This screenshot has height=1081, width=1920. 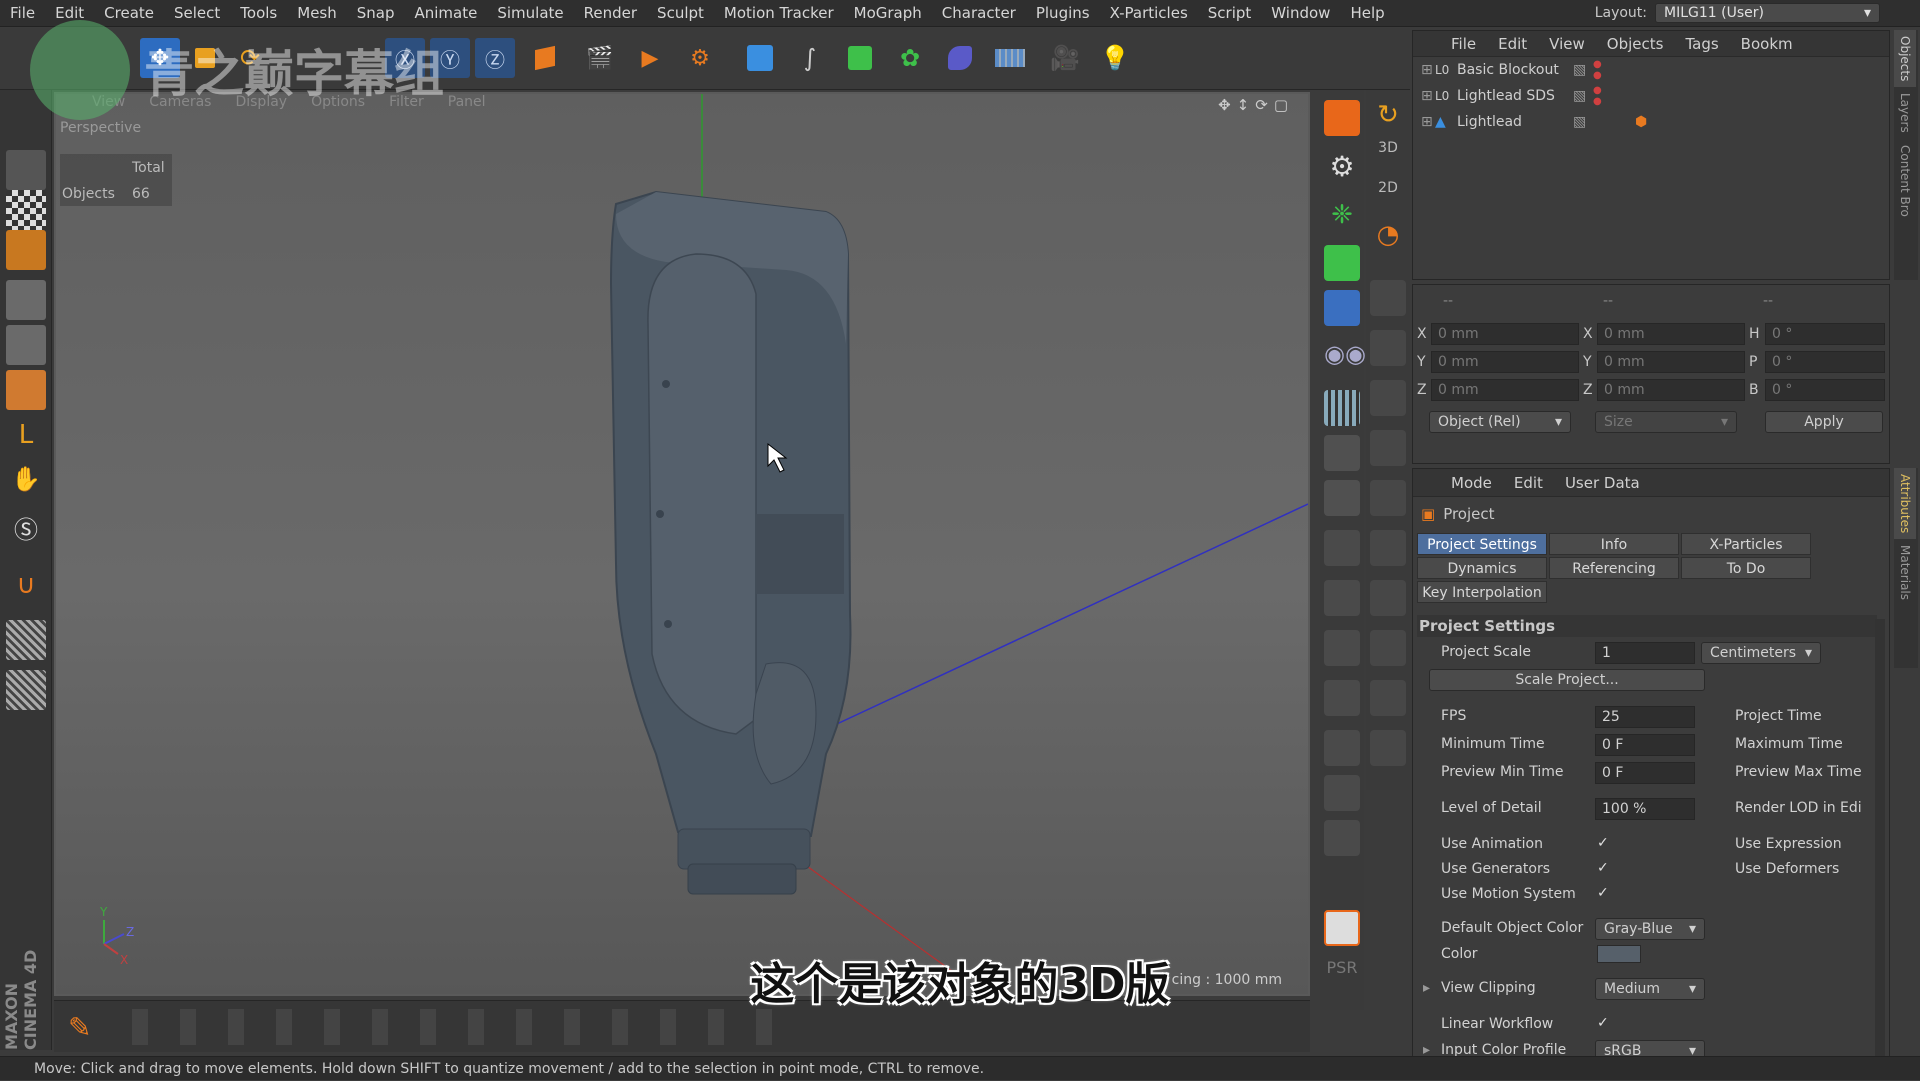 I want to click on expand-icon: ⊞, so click(x=1428, y=122).